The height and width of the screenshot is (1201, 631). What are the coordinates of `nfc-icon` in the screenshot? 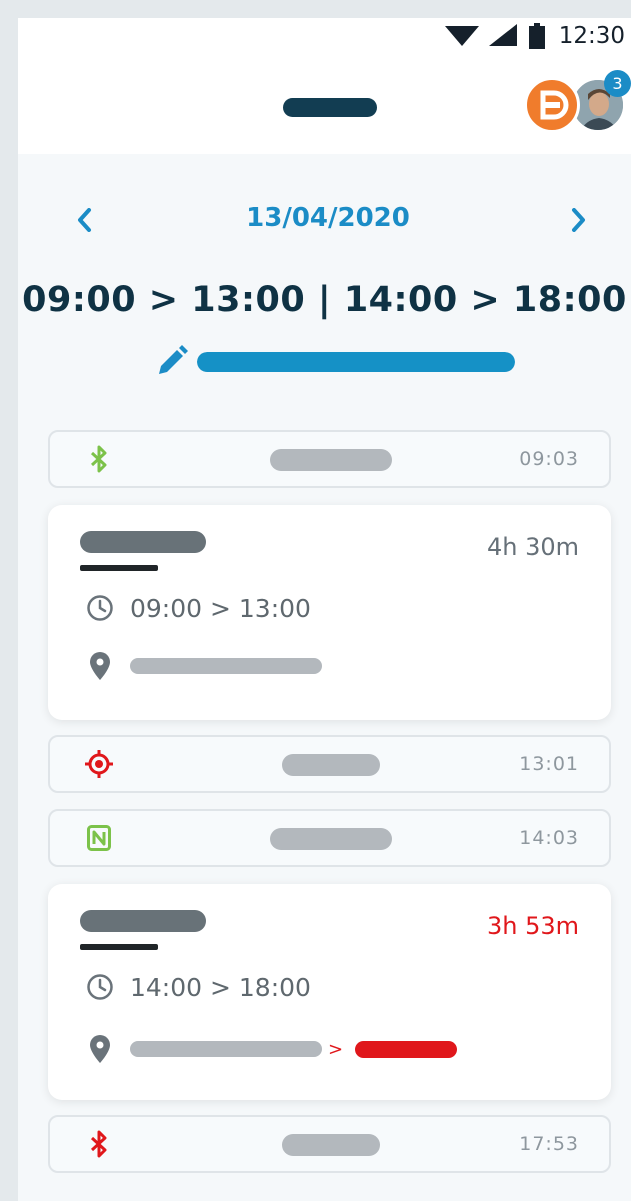 It's located at (99, 838).